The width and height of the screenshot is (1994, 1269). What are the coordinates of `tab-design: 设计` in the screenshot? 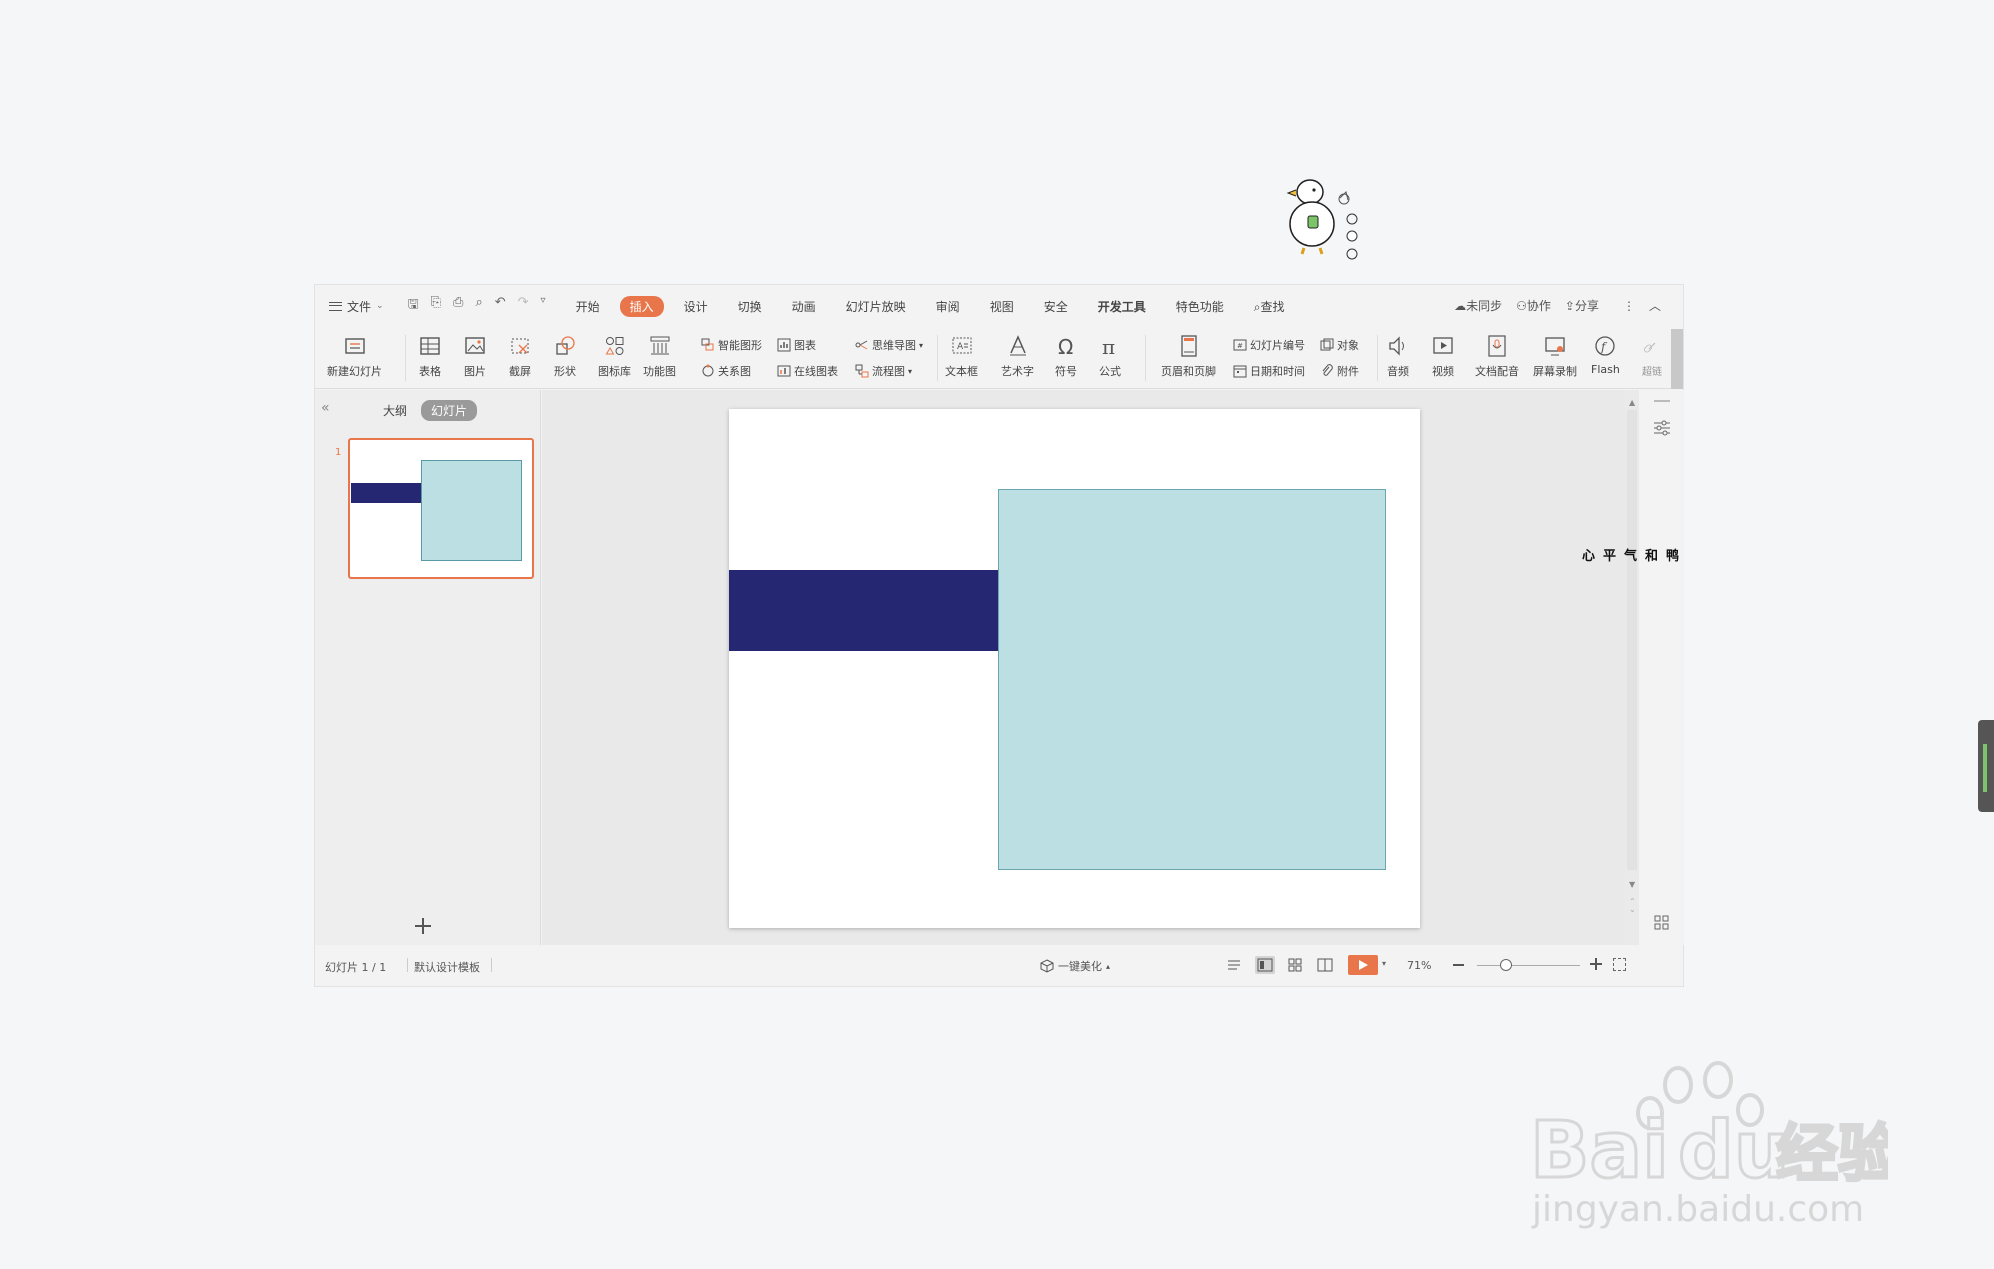 It's located at (696, 306).